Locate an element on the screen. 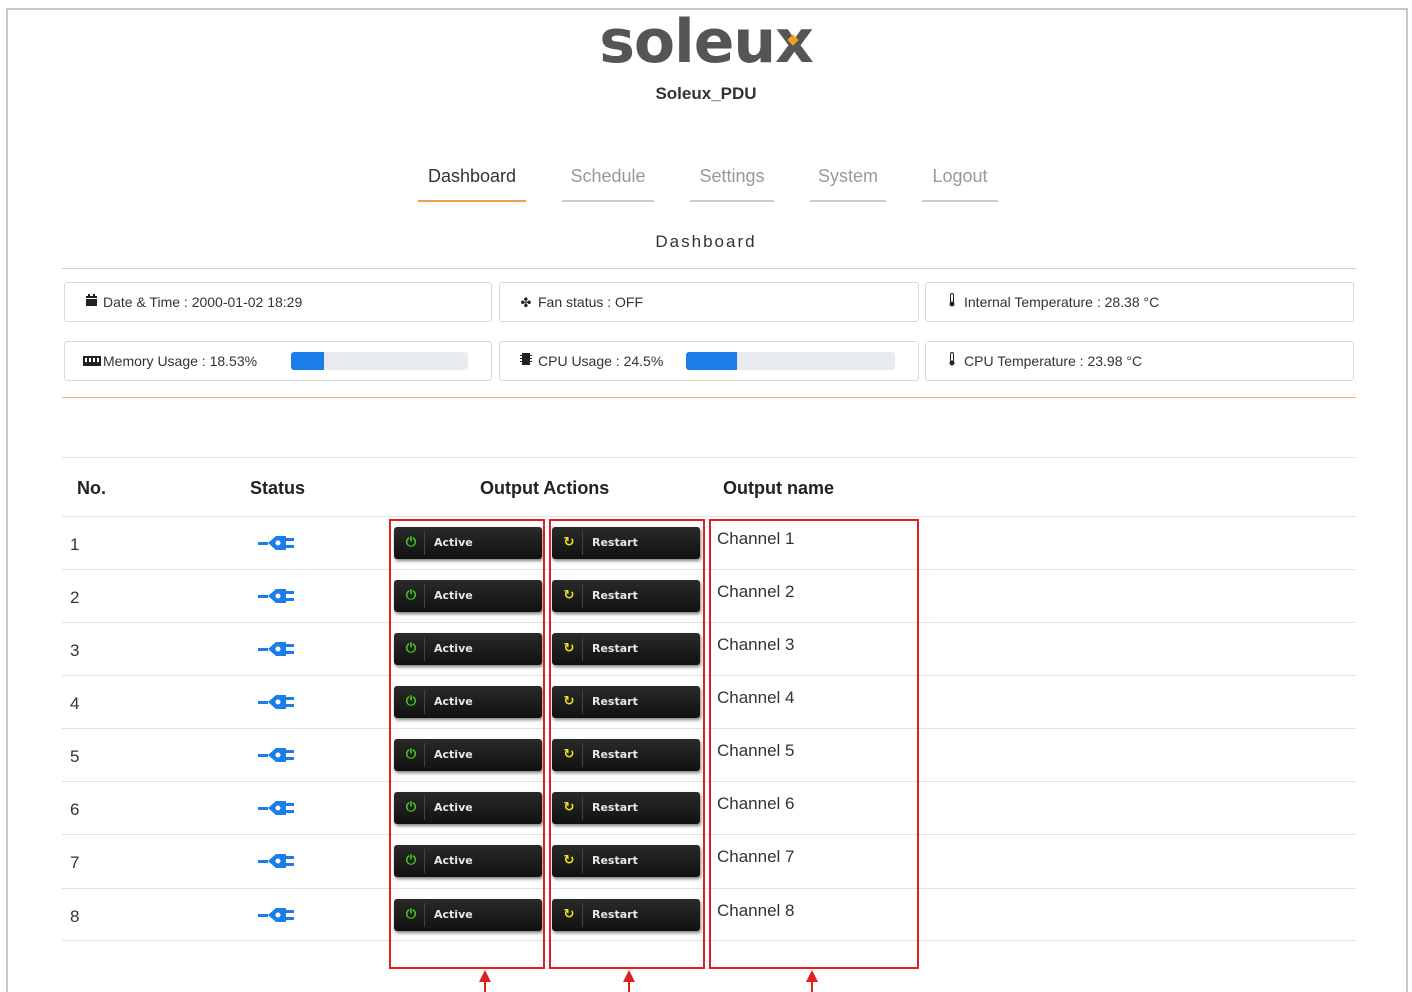 This screenshot has width=1412, height=992. cpu-temp-text: CPU Temperature : 23.98 °C is located at coordinates (1053, 361).